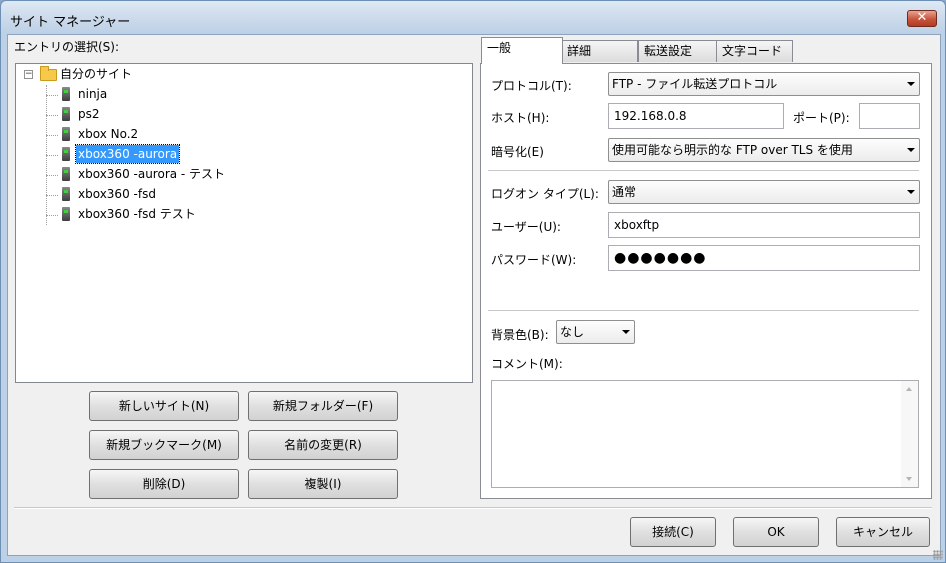 The height and width of the screenshot is (563, 946). Describe the element at coordinates (522, 50) in the screenshot. I see `tab-general: 一般` at that location.